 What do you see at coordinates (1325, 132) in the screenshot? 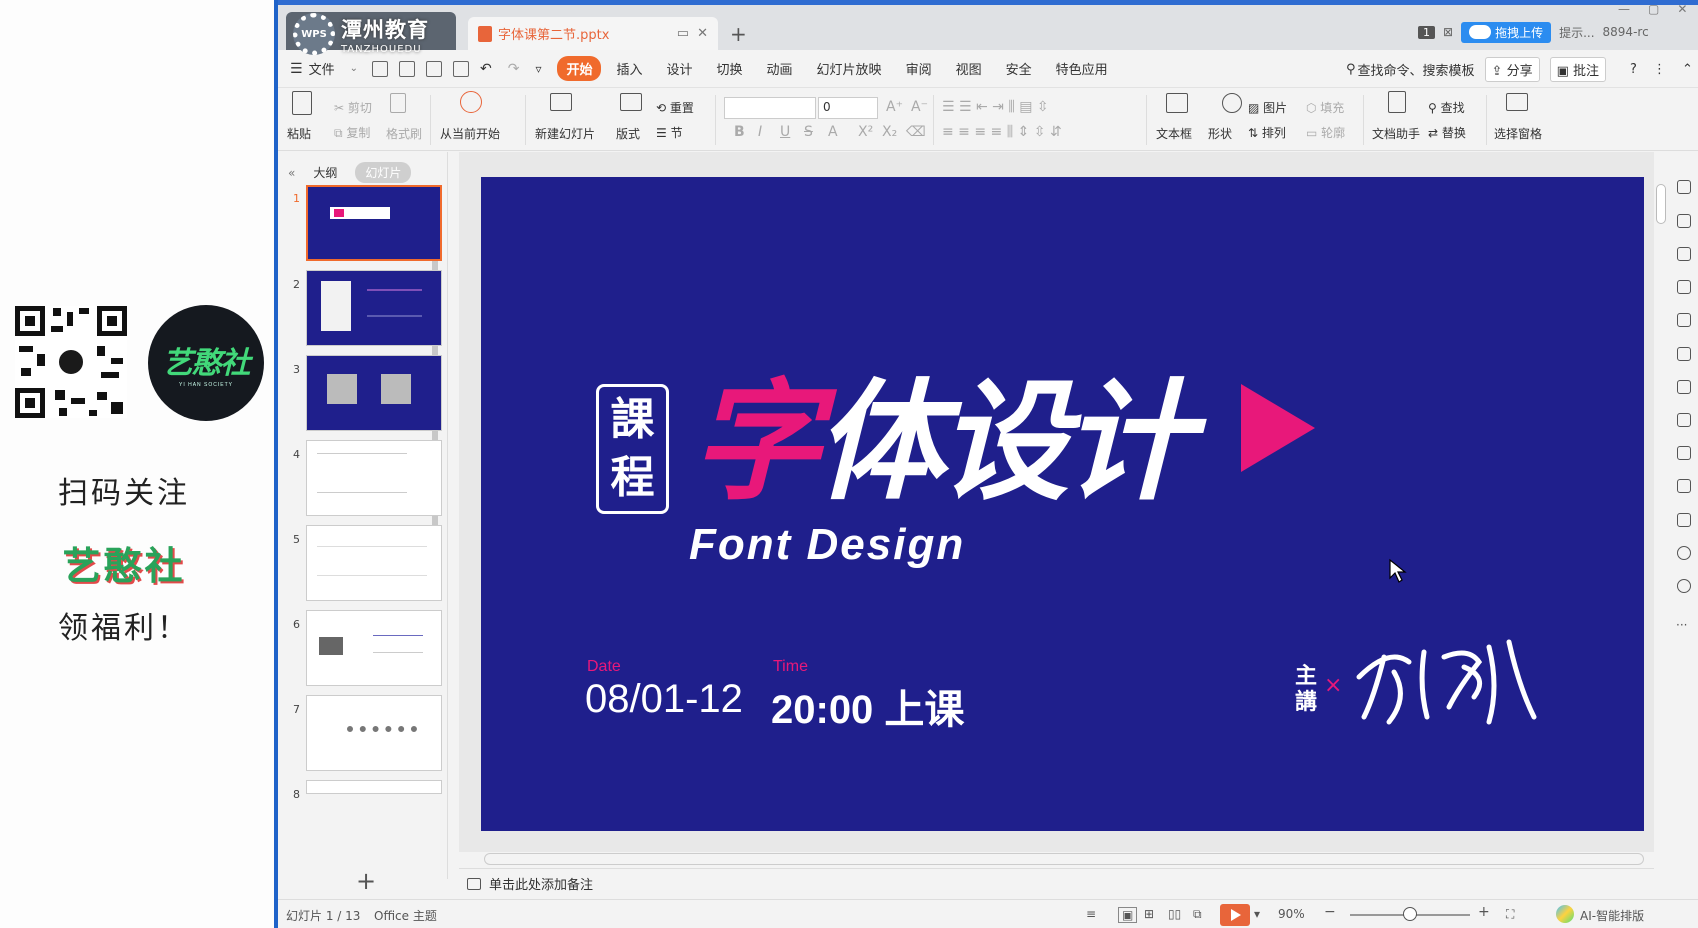
I see `outline-button: ▭ 轮廓` at bounding box center [1325, 132].